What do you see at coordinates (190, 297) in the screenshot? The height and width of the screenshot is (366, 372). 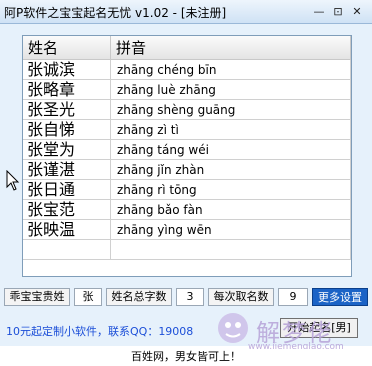 I see `total-chars-input: 3` at bounding box center [190, 297].